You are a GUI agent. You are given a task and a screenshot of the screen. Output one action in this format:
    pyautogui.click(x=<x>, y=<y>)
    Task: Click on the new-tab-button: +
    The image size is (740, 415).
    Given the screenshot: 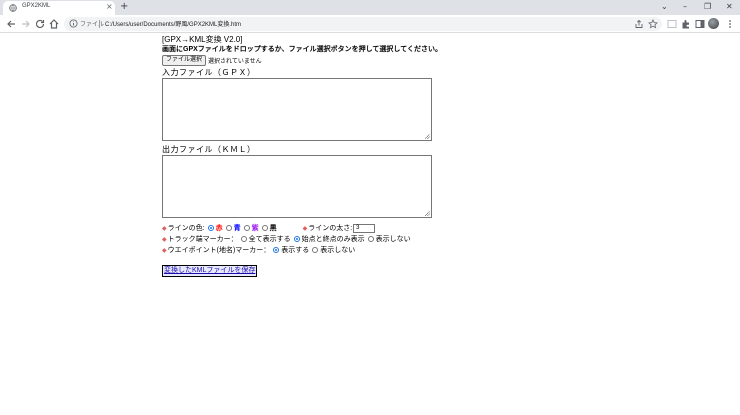 What is the action you would take?
    pyautogui.click(x=124, y=7)
    